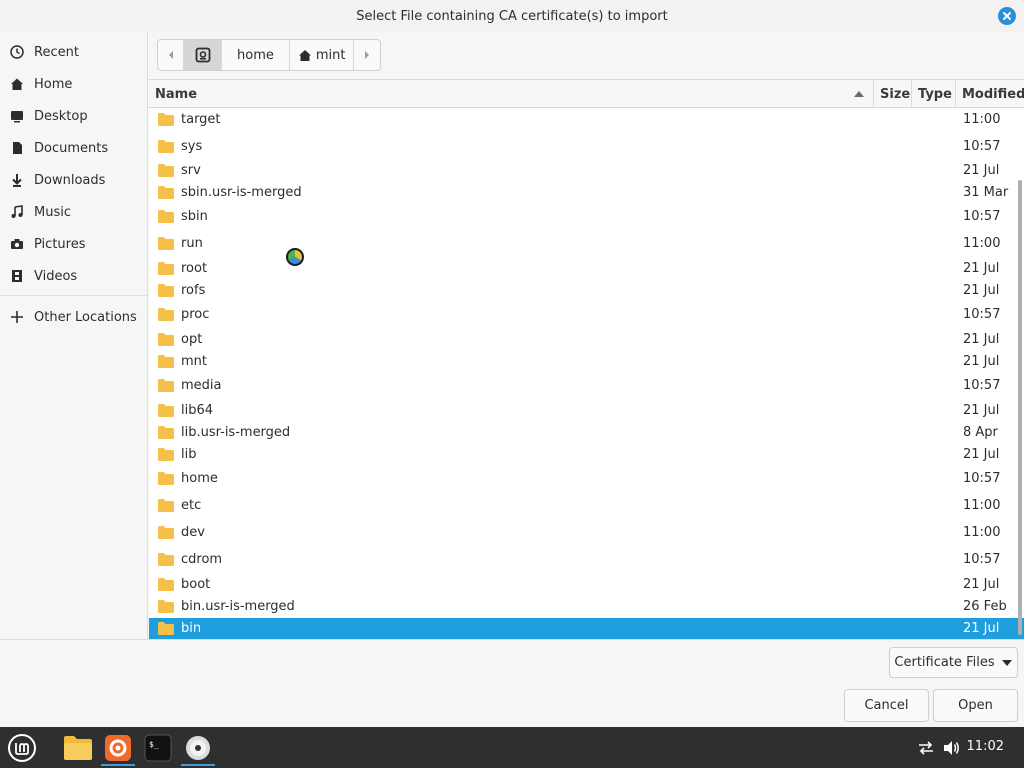 Image resolution: width=1024 pixels, height=768 pixels. I want to click on file-row: cdrom 10:57, so click(586, 559).